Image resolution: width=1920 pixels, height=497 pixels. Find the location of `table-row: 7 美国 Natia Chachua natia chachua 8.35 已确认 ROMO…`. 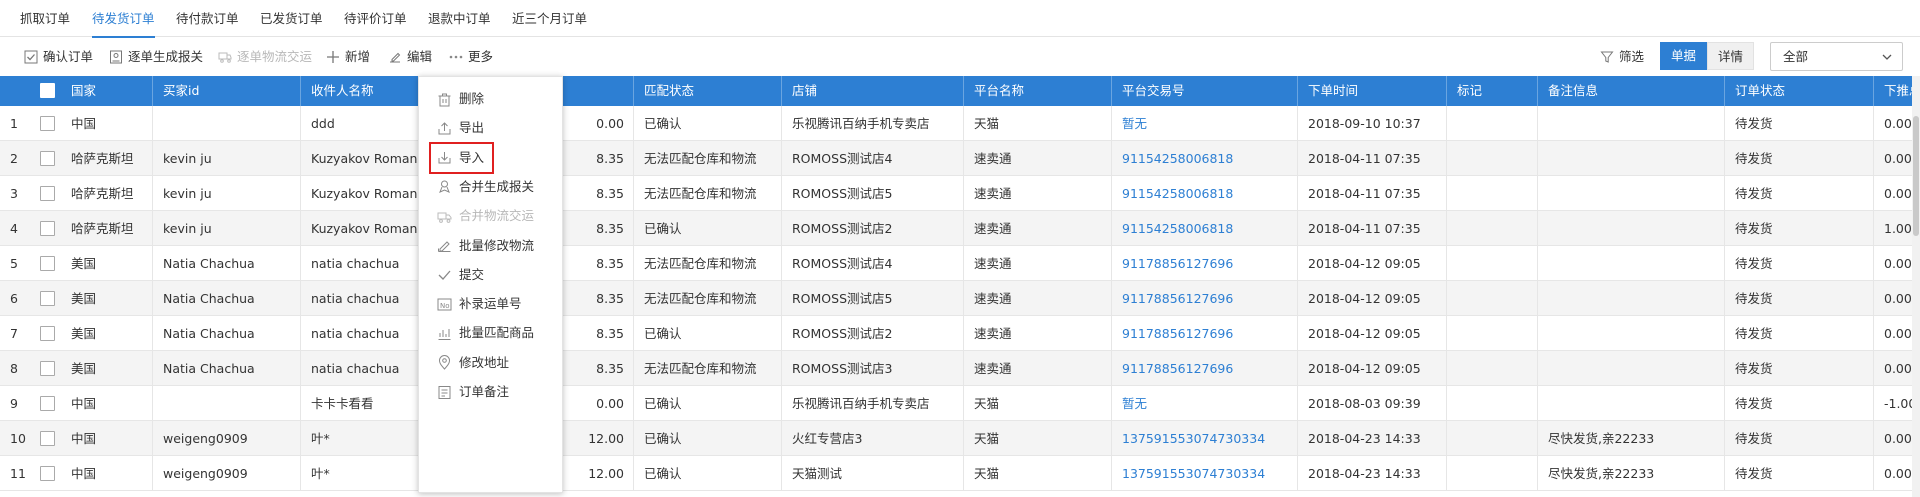

table-row: 7 美国 Natia Chachua natia chachua 8.35 已确认 ROMO… is located at coordinates (960, 333).